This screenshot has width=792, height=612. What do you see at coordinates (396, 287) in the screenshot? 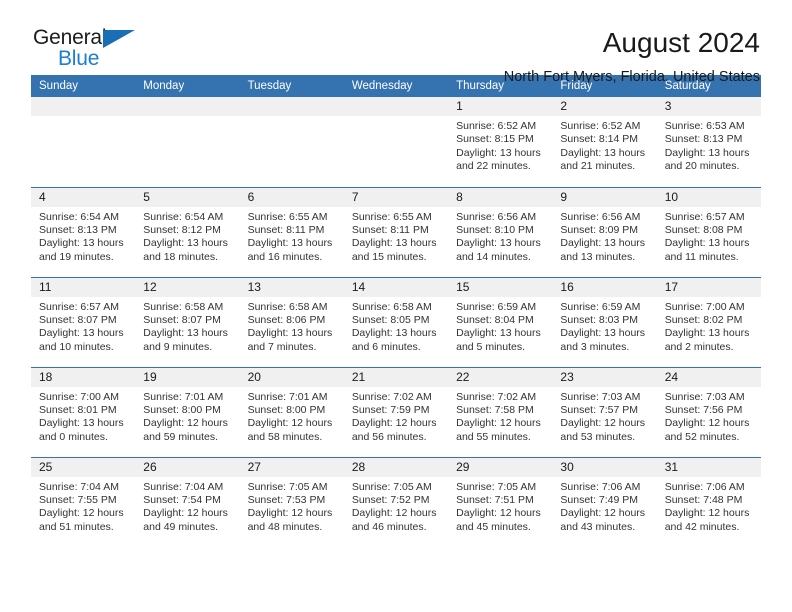
I see `day-number: 14` at bounding box center [396, 287].